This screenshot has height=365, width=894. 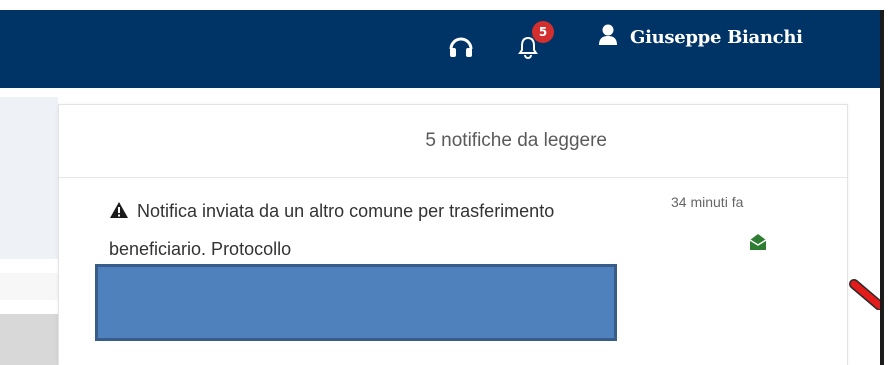 I want to click on redacted-area, so click(x=356, y=302).